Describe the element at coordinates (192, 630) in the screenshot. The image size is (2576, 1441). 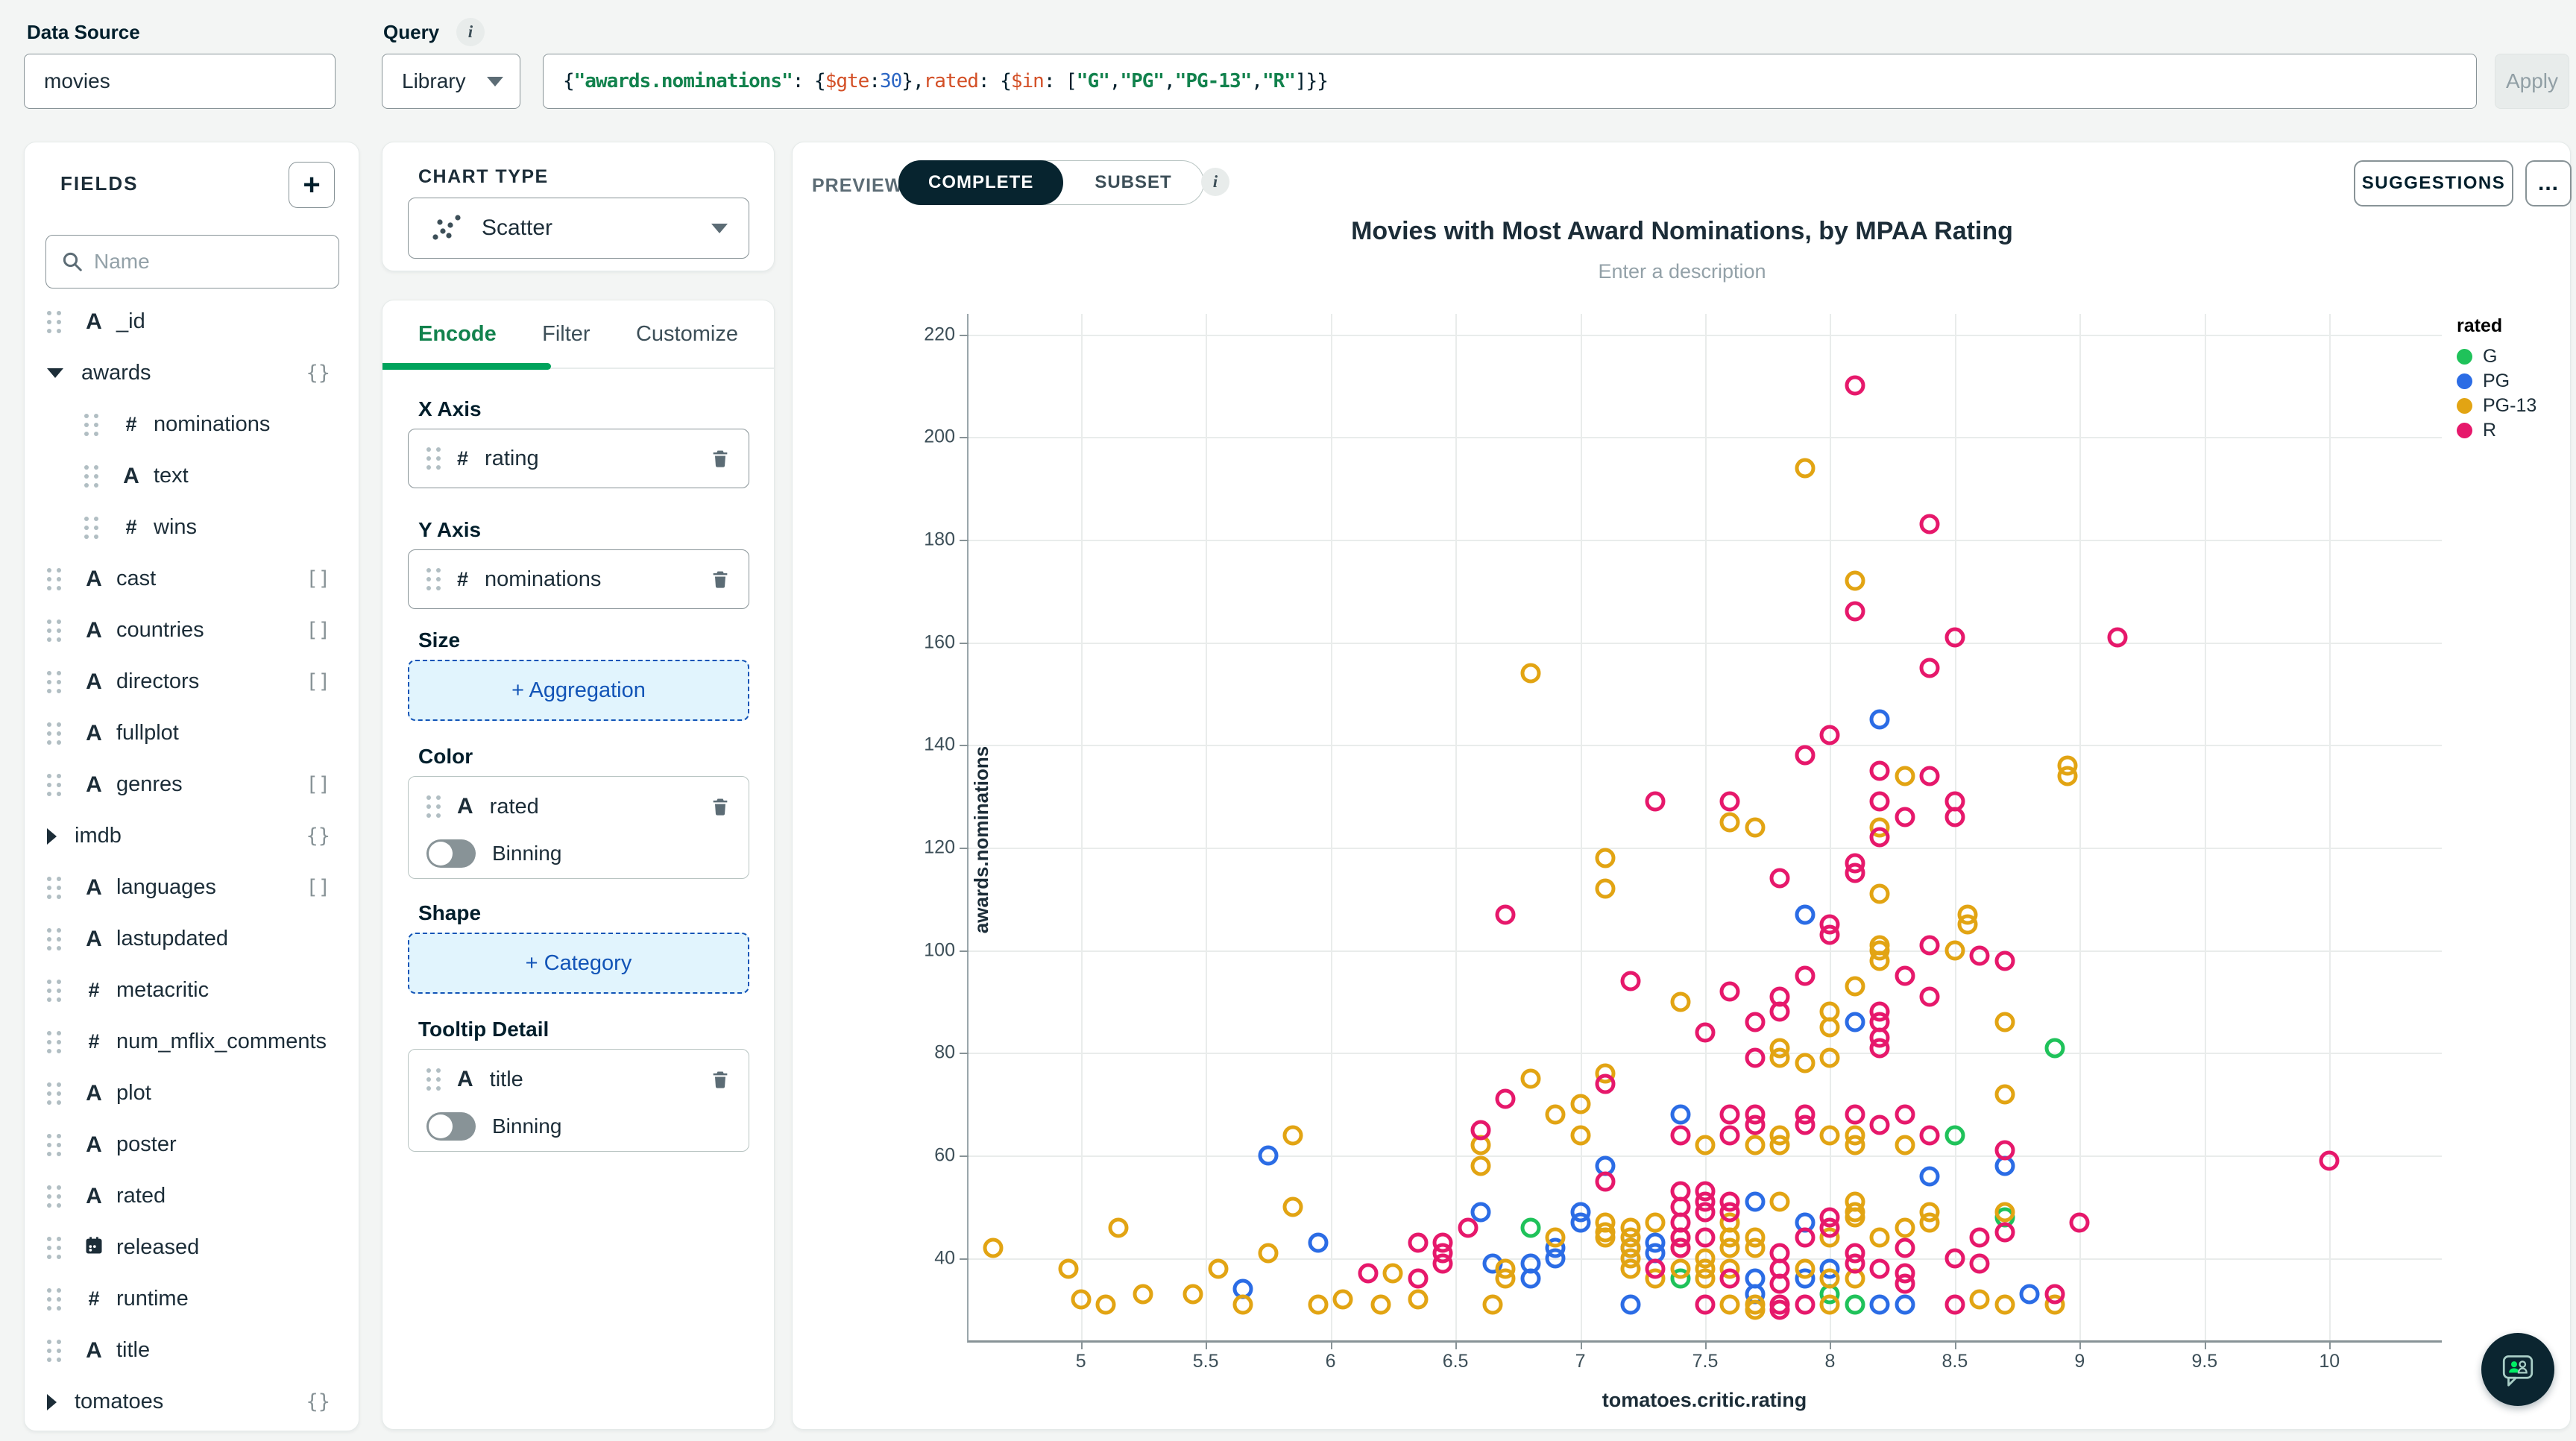
I see `field-item-countries: Acountries []` at that location.